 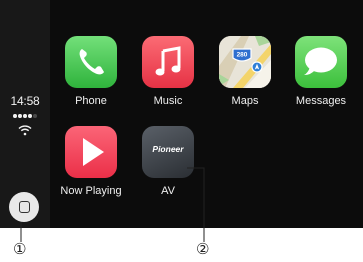 What do you see at coordinates (112, 204) in the screenshot?
I see `callout-leader-lines` at bounding box center [112, 204].